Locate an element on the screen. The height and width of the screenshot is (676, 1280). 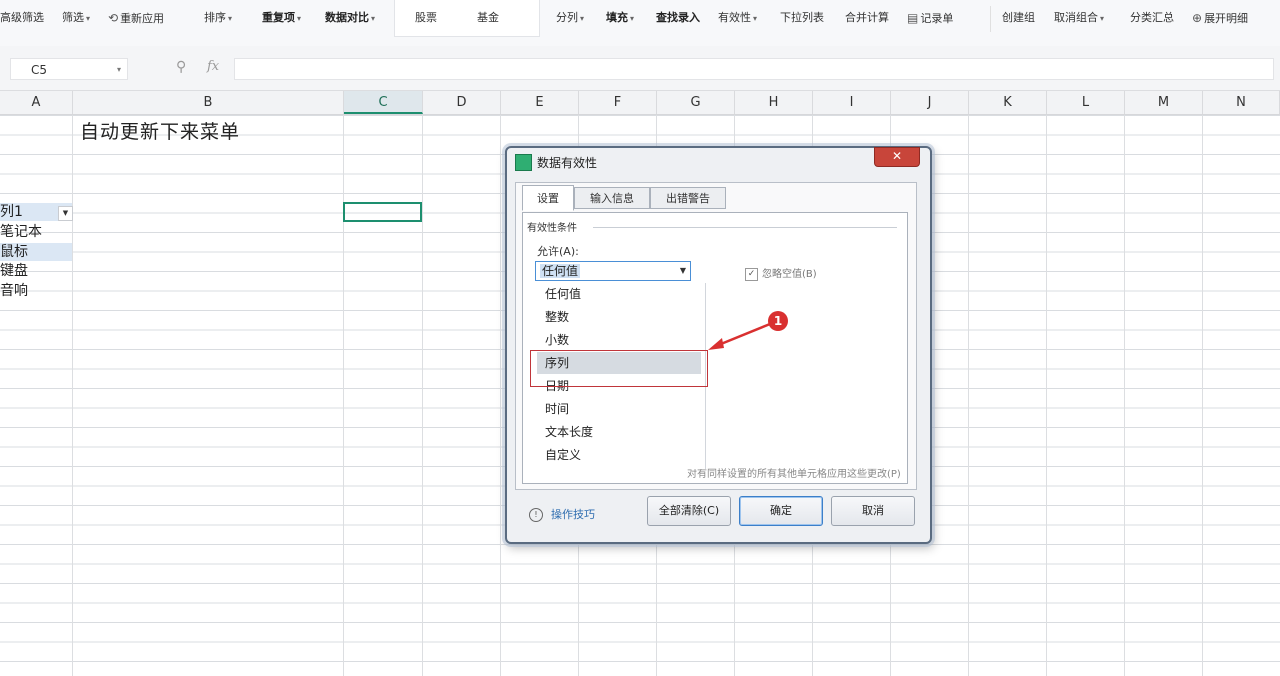
dropdown-list-button: 下拉列表 is located at coordinates (802, 18).